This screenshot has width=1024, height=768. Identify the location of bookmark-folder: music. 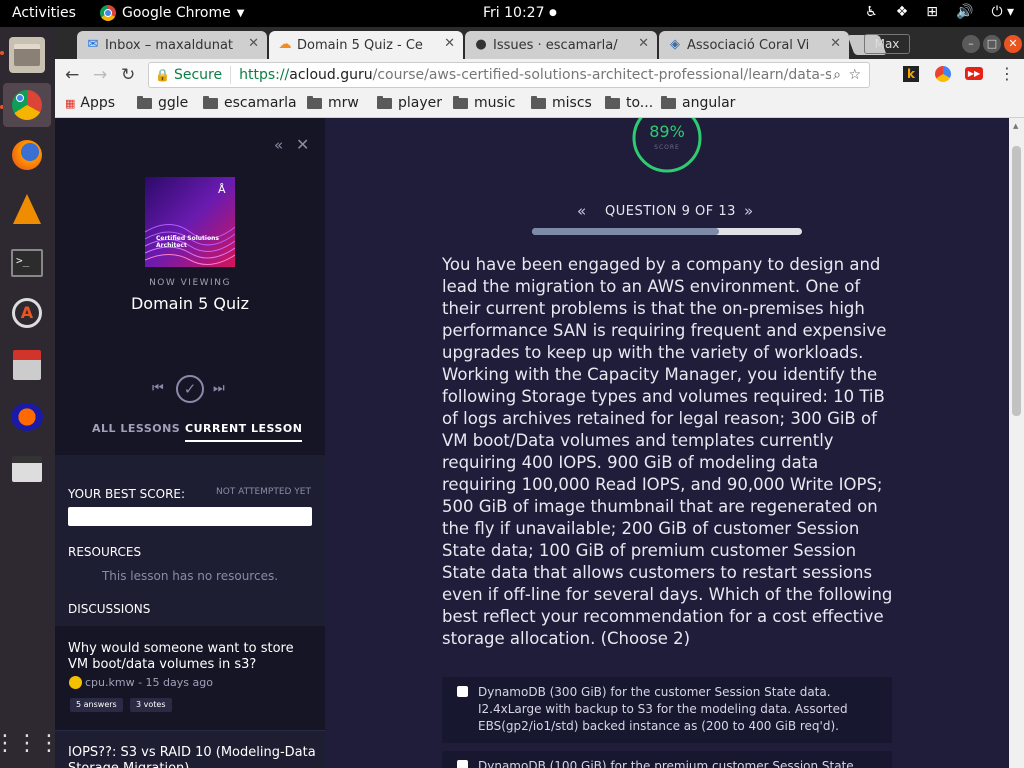
(484, 103).